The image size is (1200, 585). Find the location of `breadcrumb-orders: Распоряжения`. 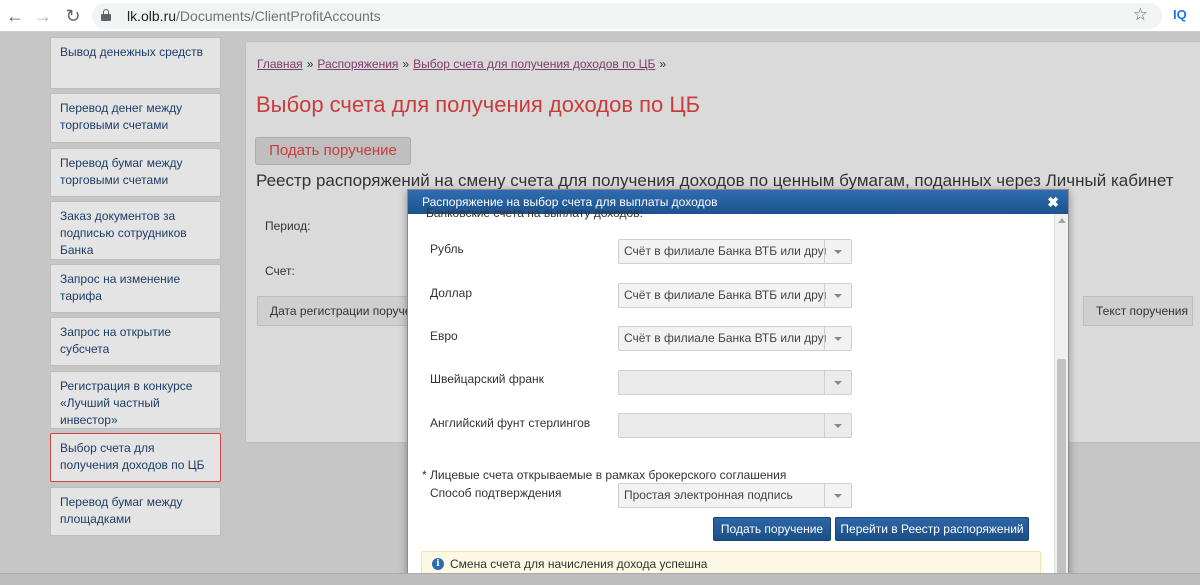

breadcrumb-orders: Распоряжения is located at coordinates (357, 64).